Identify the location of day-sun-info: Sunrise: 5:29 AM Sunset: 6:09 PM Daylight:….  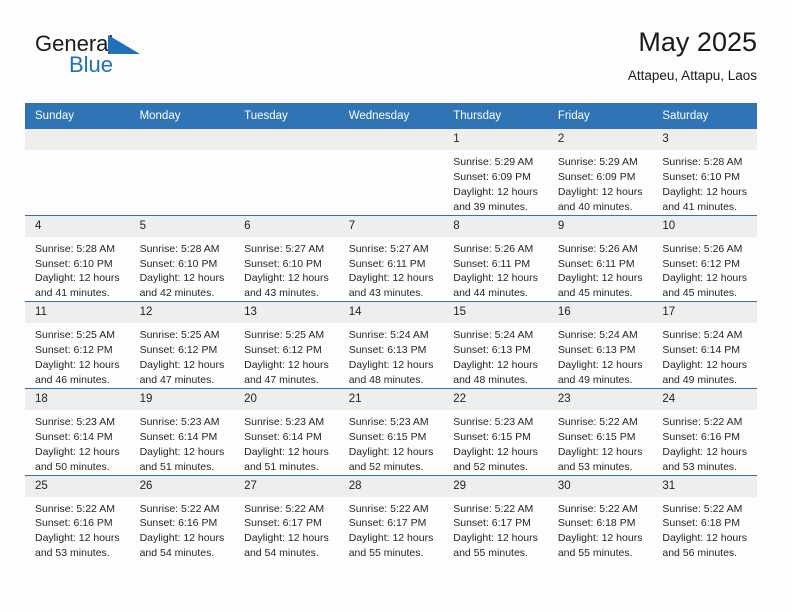
(495, 182).